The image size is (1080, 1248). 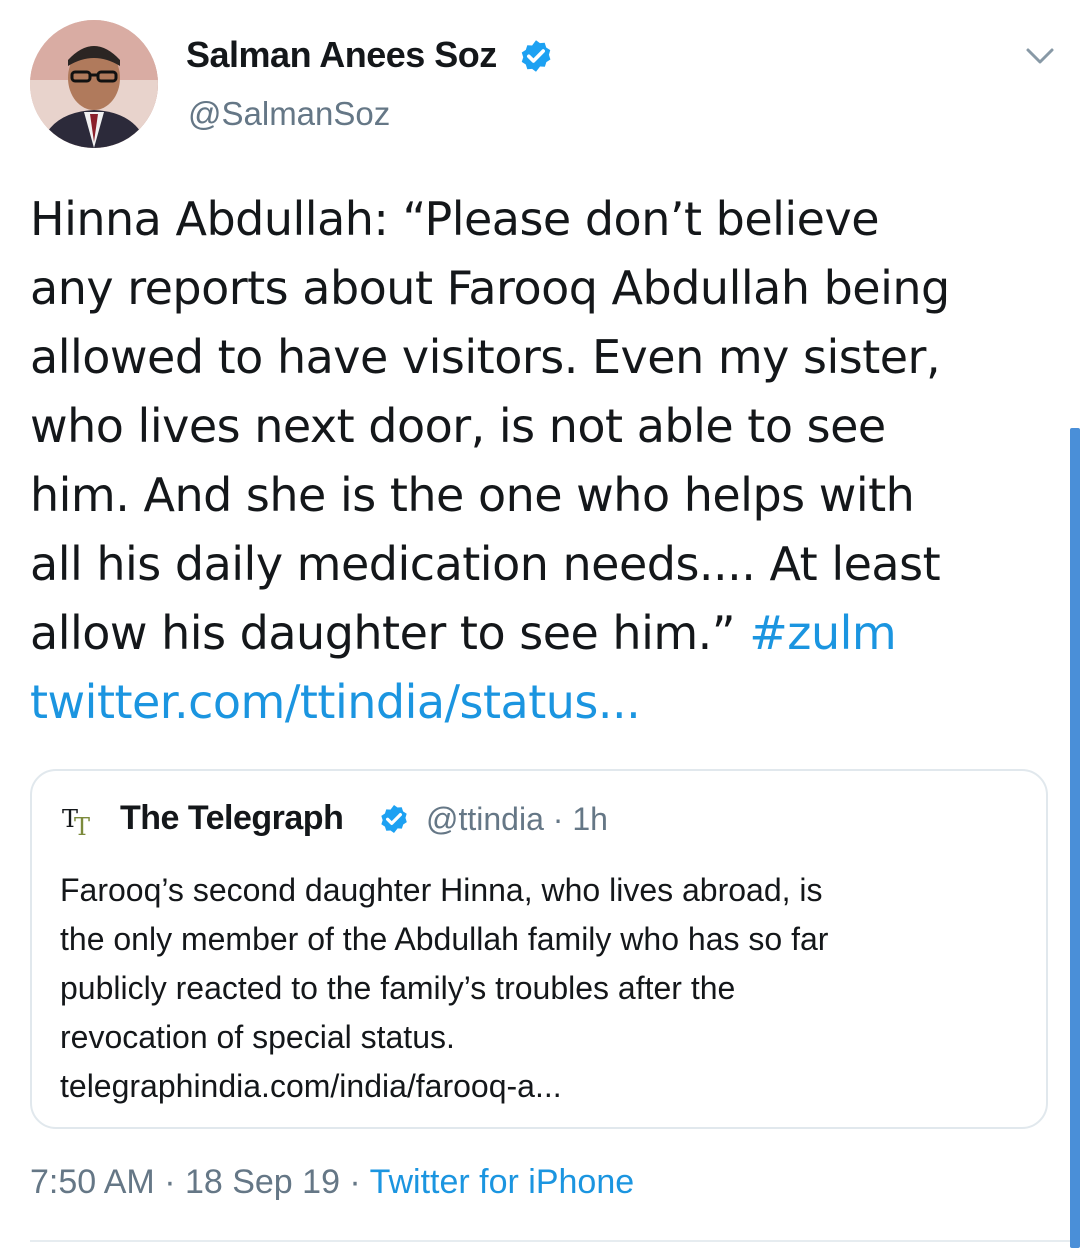 I want to click on tweet-text-line: him. And she is the one who helps with, so click(x=472, y=495).